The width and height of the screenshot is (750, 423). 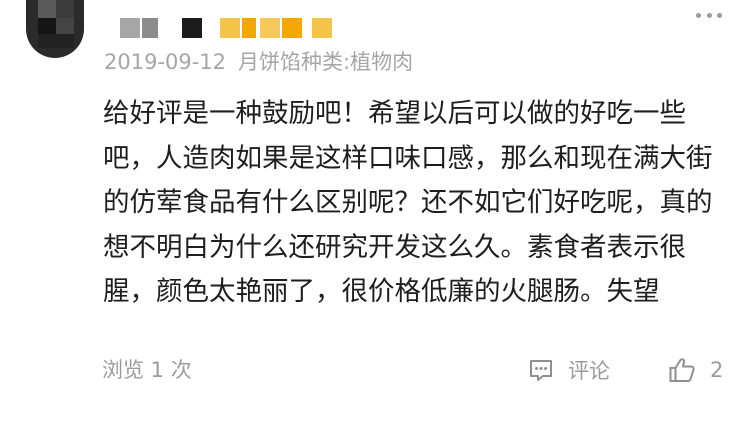 What do you see at coordinates (326, 62) in the screenshot?
I see `flavor-spec: 月饼馅种类:植物肉` at bounding box center [326, 62].